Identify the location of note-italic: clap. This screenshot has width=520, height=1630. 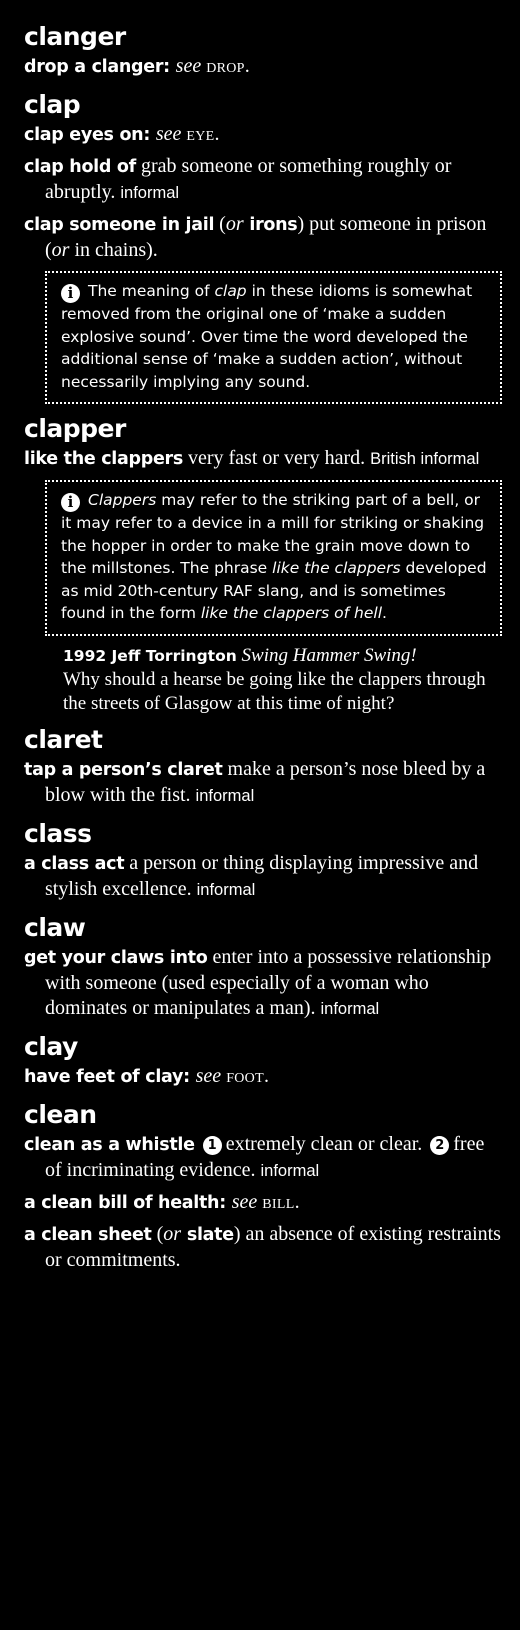
(230, 291).